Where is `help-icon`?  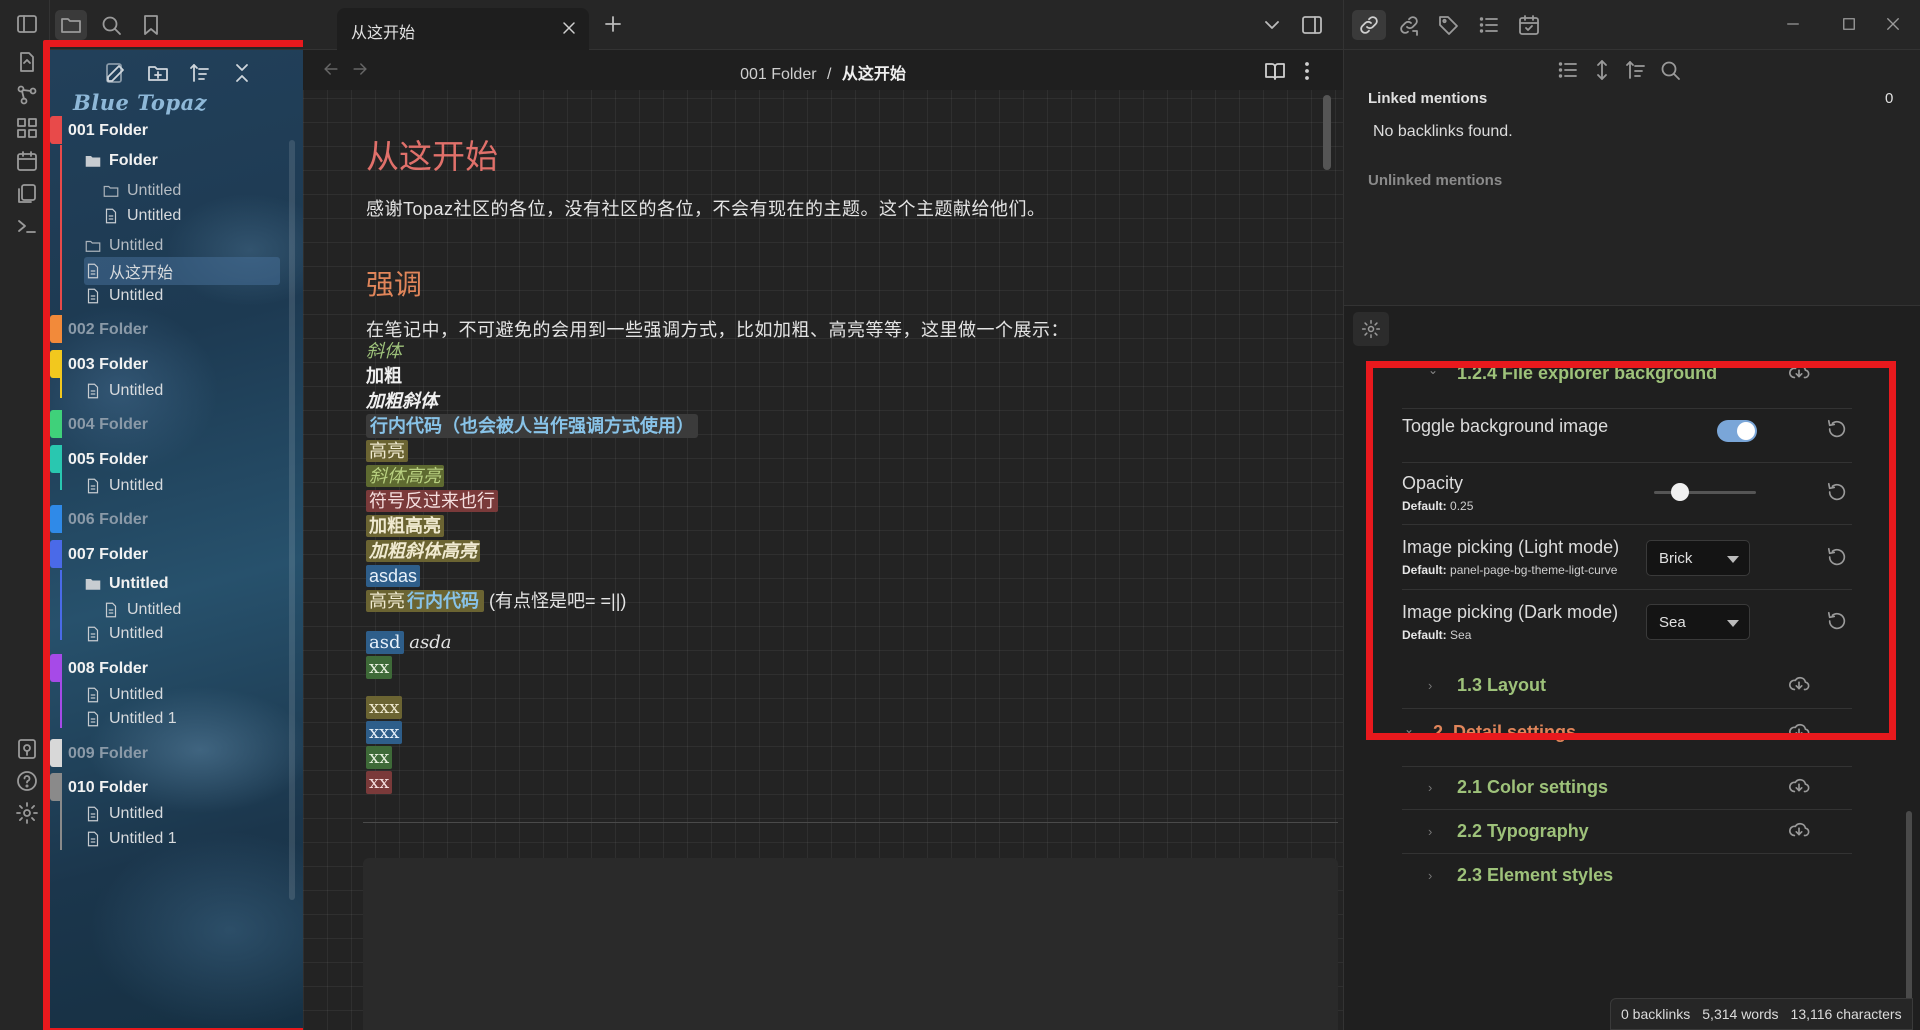 help-icon is located at coordinates (27, 781).